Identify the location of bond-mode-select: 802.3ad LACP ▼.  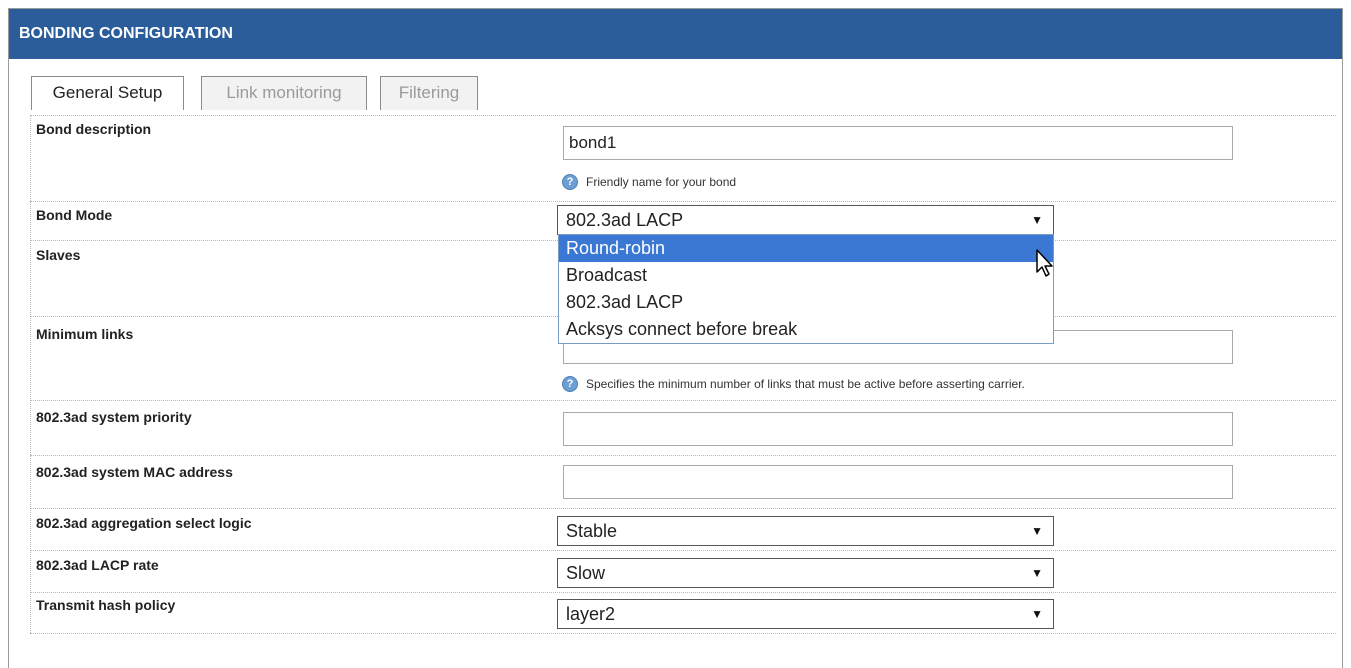
(805, 220).